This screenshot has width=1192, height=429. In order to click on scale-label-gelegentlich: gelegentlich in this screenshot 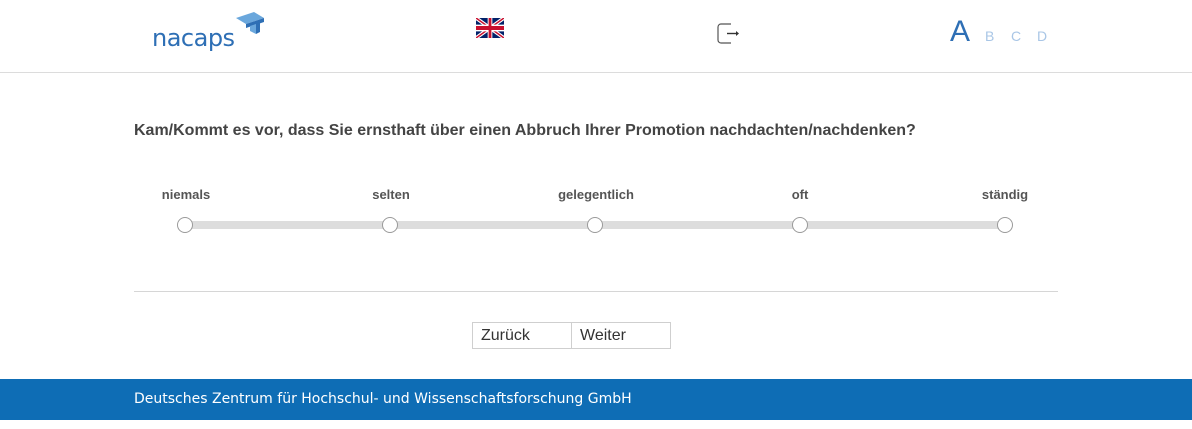, I will do `click(596, 194)`.